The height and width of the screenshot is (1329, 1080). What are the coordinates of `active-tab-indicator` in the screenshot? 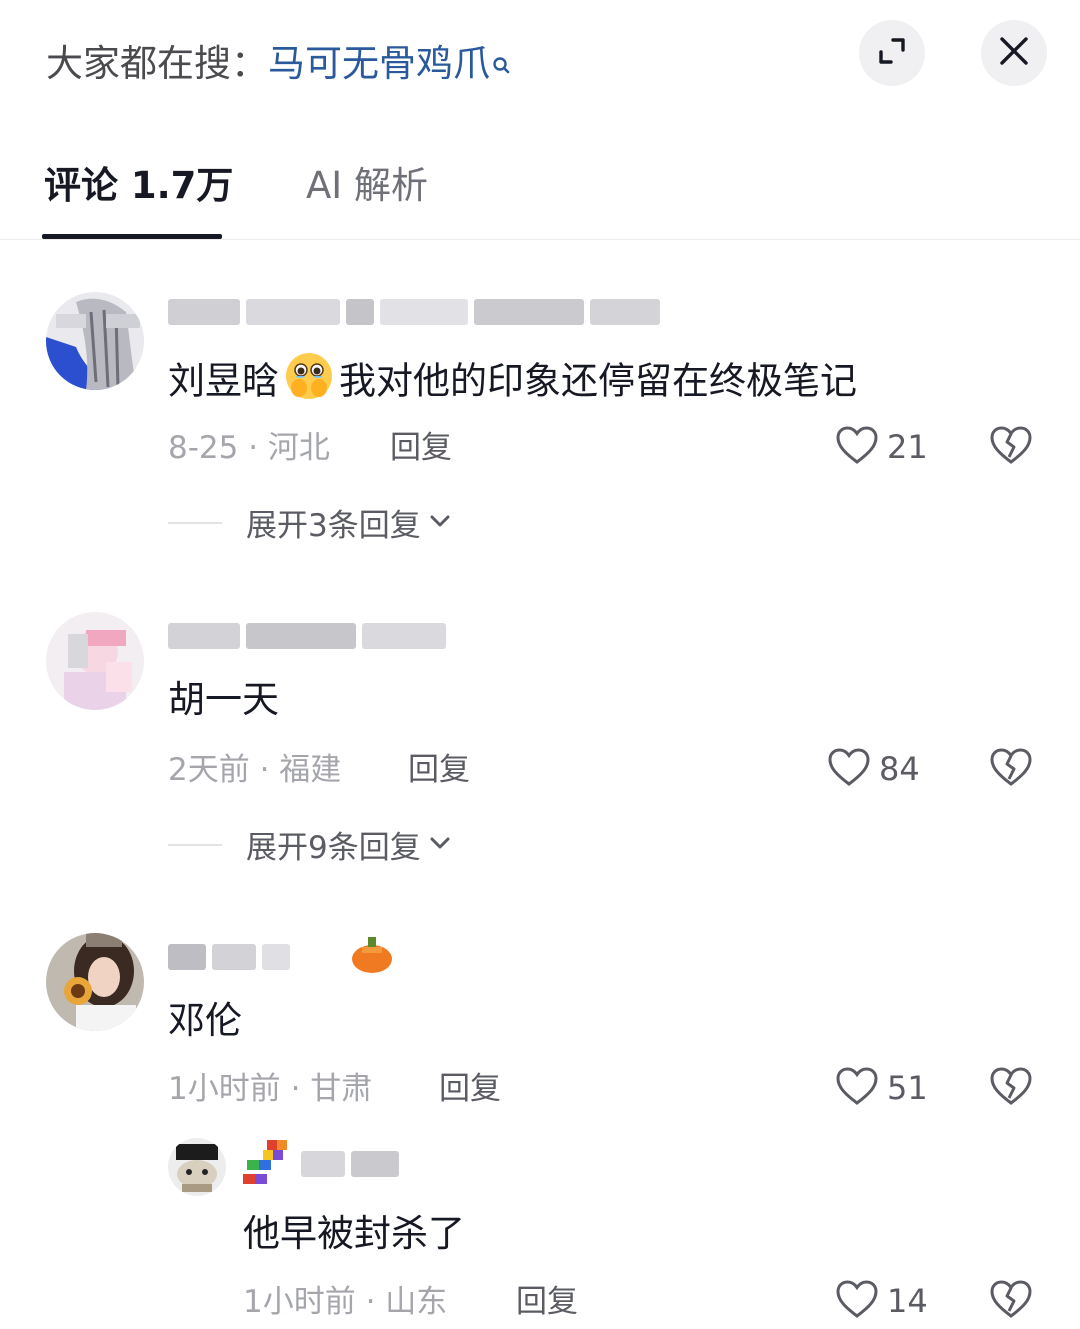 It's located at (132, 236).